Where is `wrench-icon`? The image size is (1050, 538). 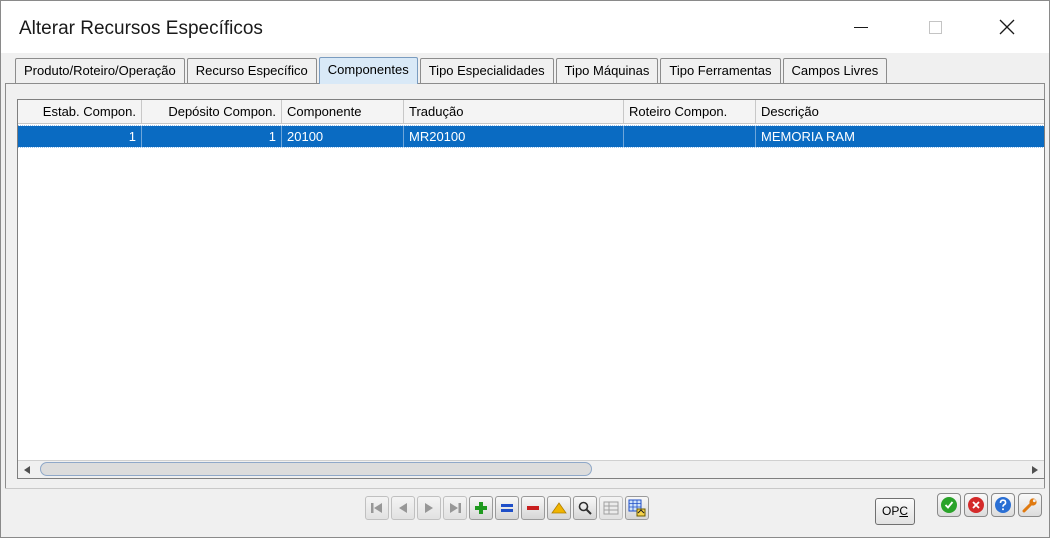 wrench-icon is located at coordinates (1029, 505).